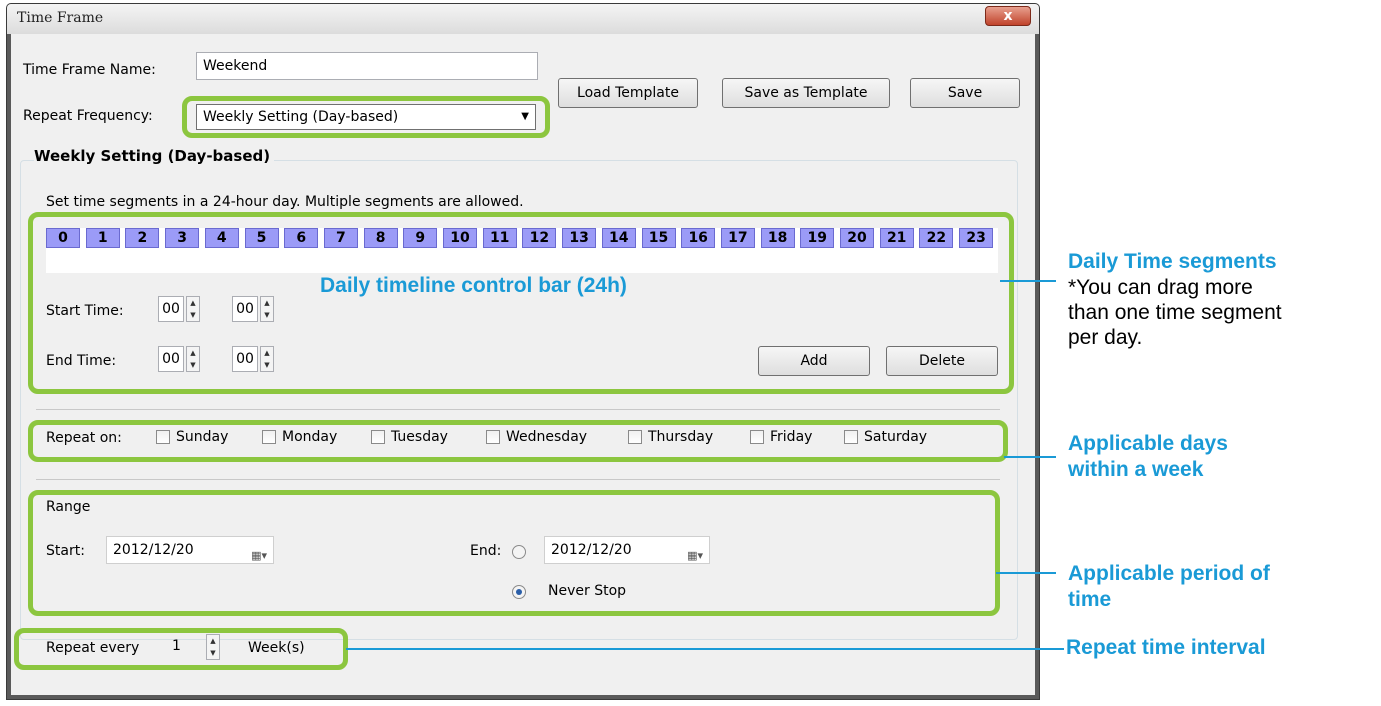  Describe the element at coordinates (1090, 599) in the screenshot. I see `callout-period-2: time` at that location.